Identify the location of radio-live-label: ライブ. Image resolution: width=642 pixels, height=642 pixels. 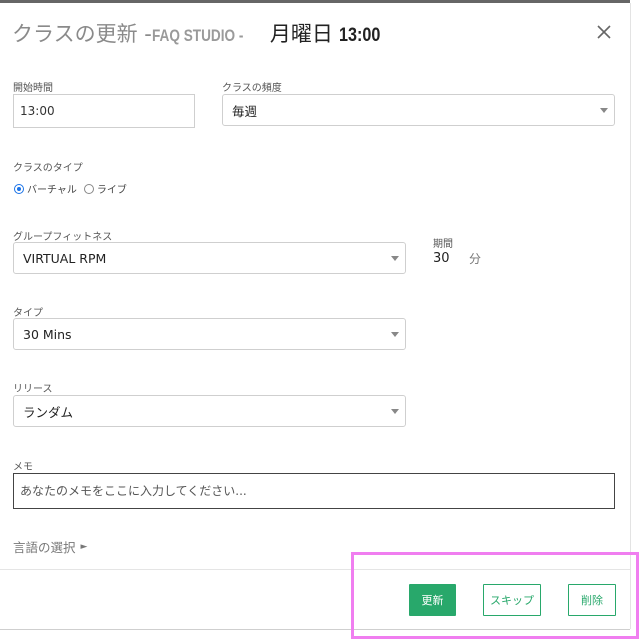
(112, 188).